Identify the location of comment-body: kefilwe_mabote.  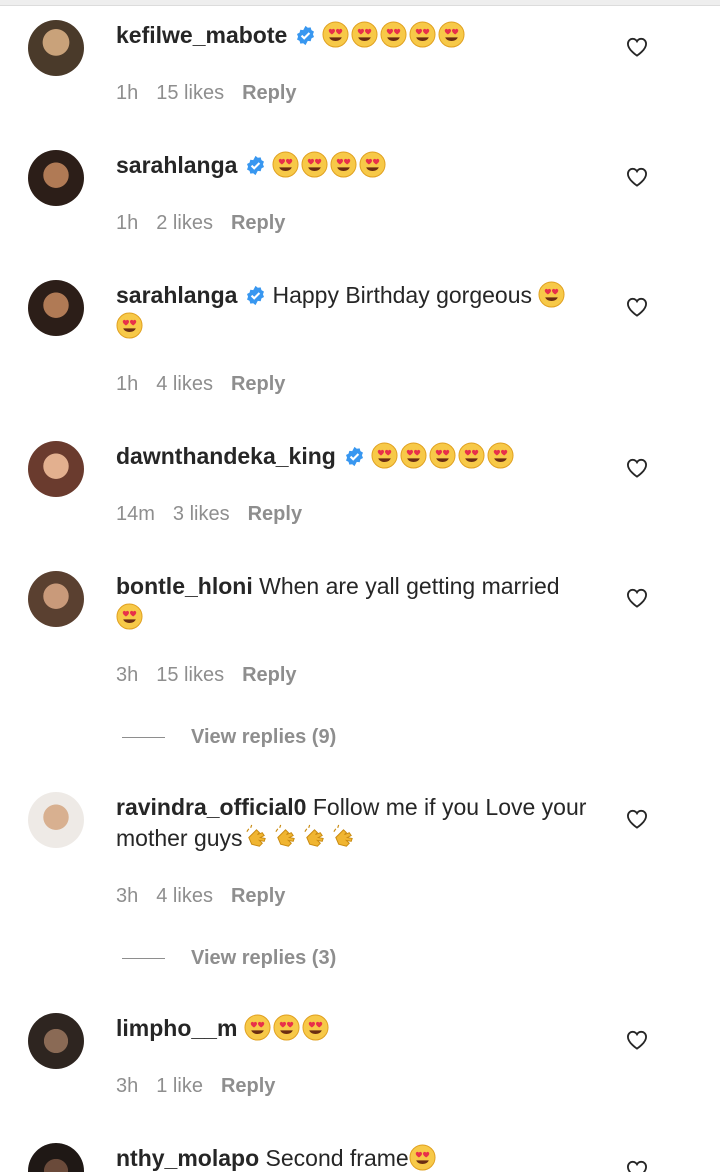
(356, 35).